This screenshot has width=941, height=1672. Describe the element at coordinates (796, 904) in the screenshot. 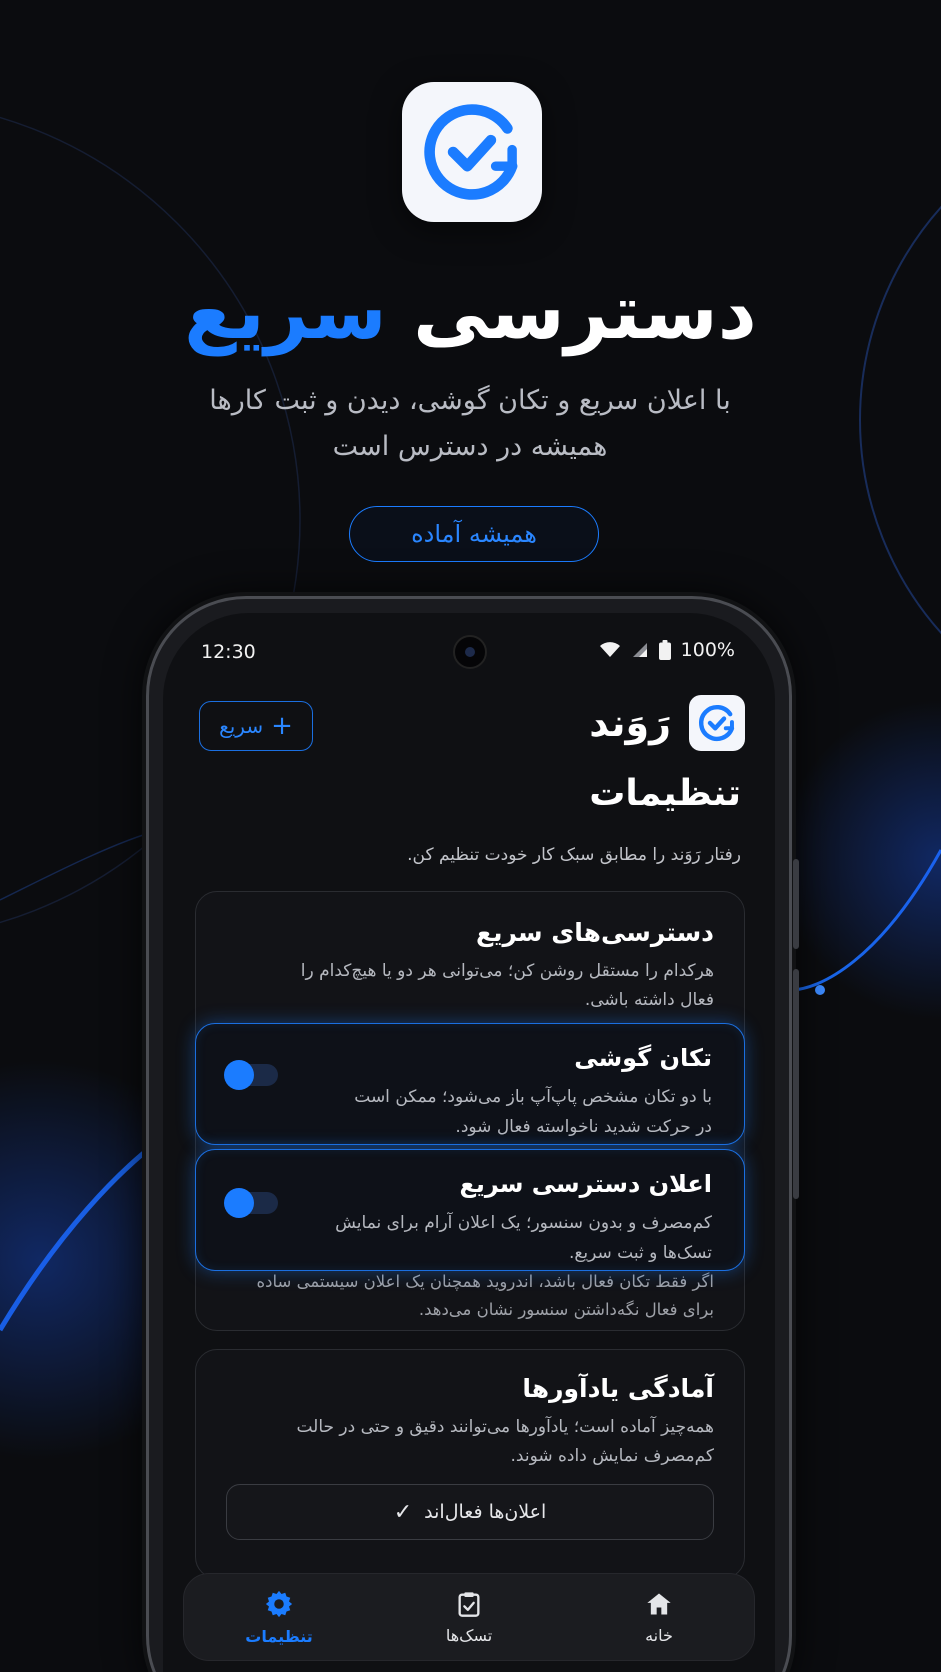

I see `phone-side-button` at that location.